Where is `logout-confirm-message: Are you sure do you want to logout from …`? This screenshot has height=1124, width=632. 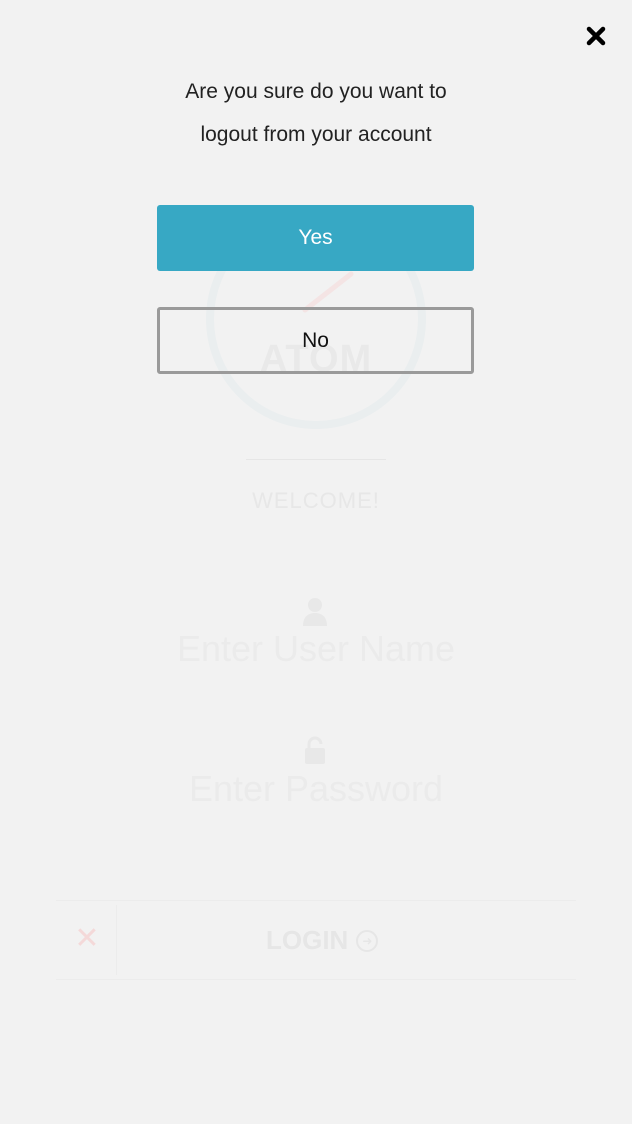
logout-confirm-message: Are you sure do you want to logout from … is located at coordinates (316, 113).